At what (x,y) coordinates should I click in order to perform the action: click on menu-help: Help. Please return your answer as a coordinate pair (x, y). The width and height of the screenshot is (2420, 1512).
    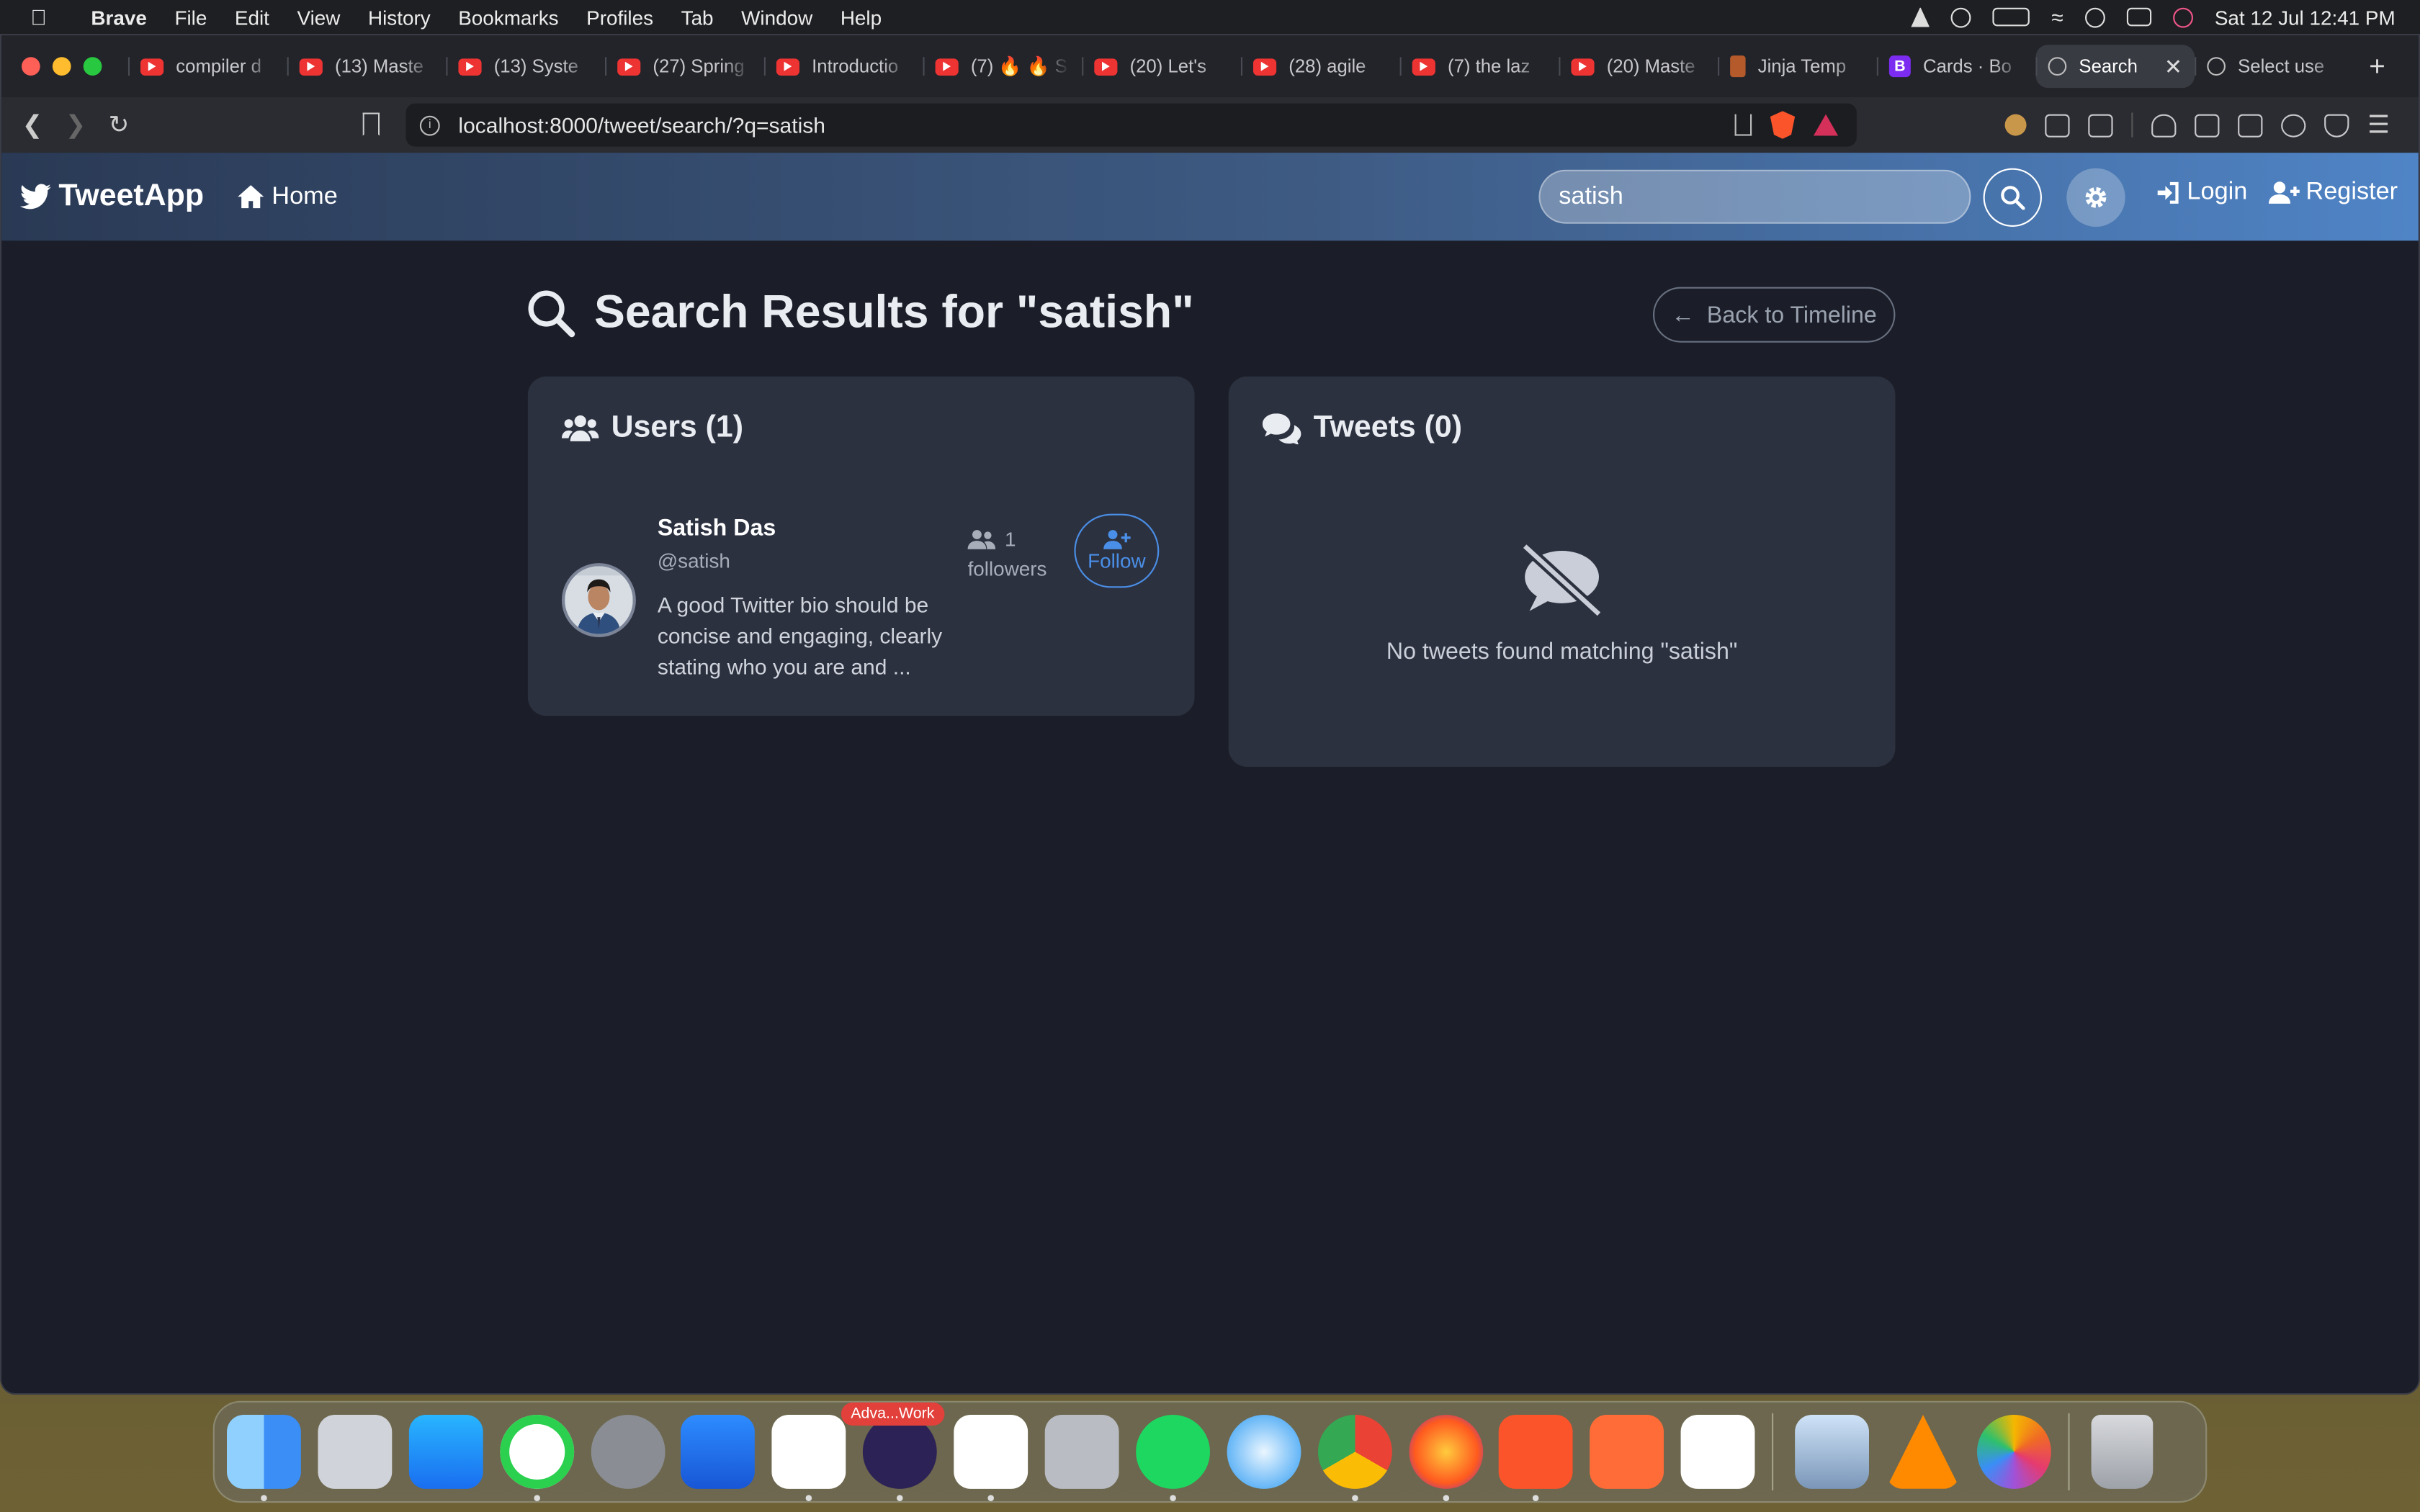
    Looking at the image, I should click on (861, 17).